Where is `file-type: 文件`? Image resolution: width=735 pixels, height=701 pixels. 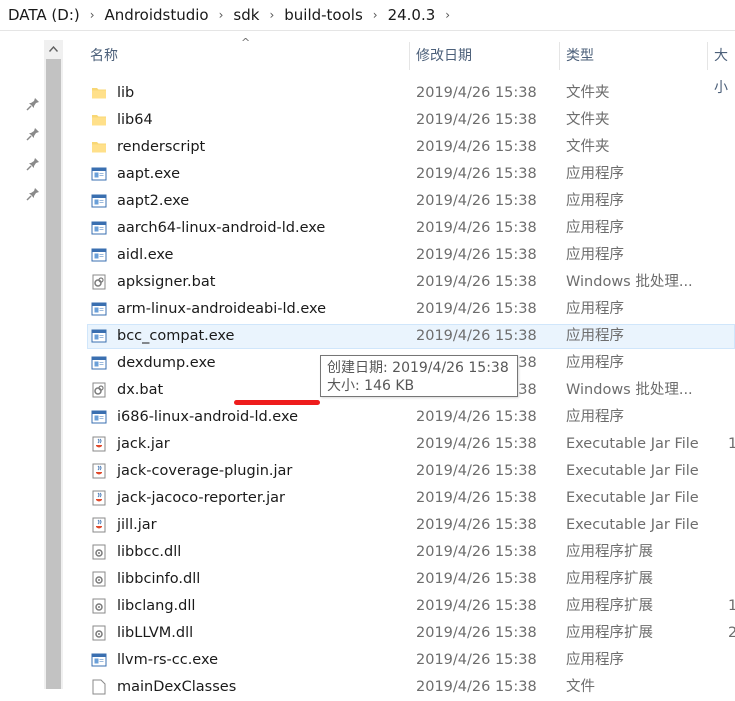
file-type: 文件 is located at coordinates (580, 687).